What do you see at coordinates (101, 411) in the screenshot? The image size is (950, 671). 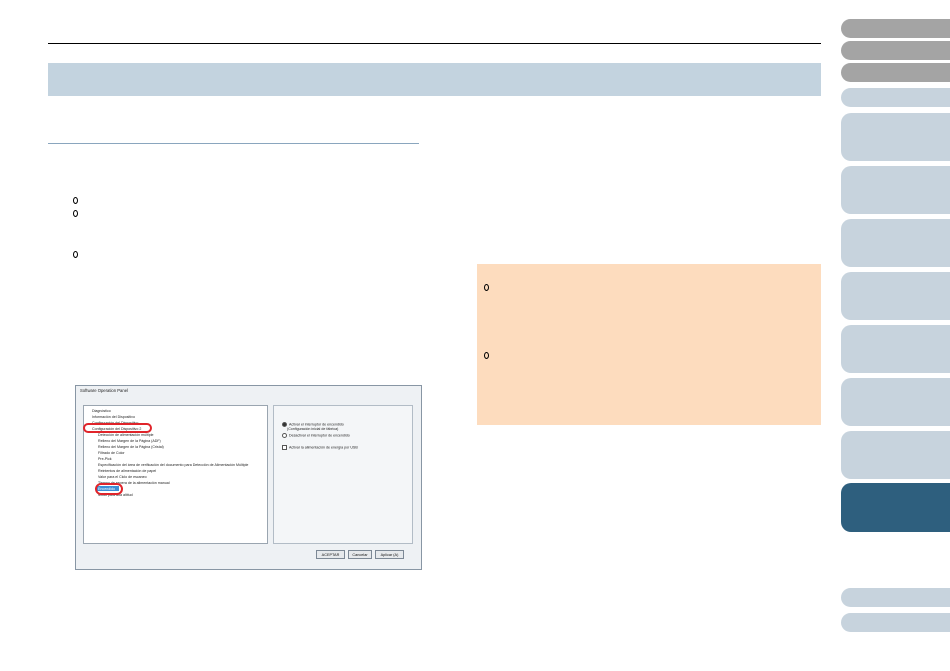 I see `tree-item: Diagnóstico` at bounding box center [101, 411].